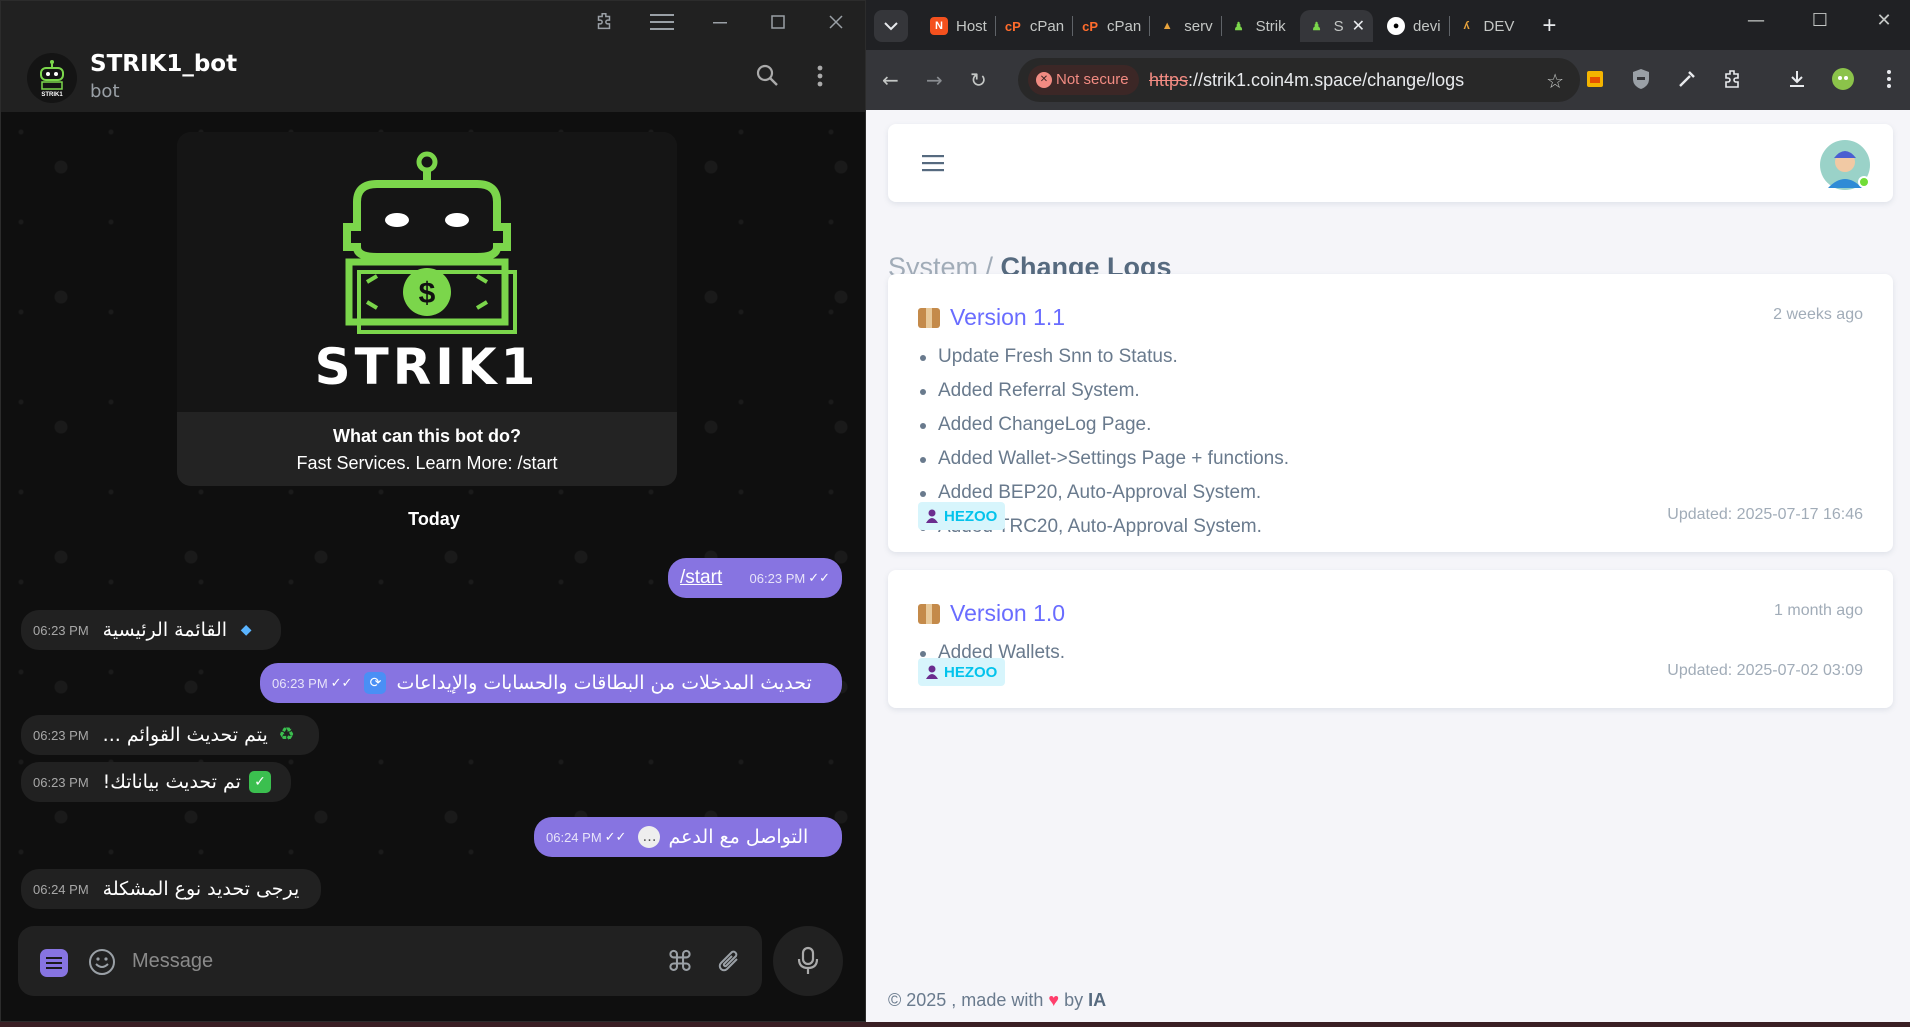 The image size is (1910, 1027). What do you see at coordinates (890, 80) in the screenshot?
I see `back-icon: ←` at bounding box center [890, 80].